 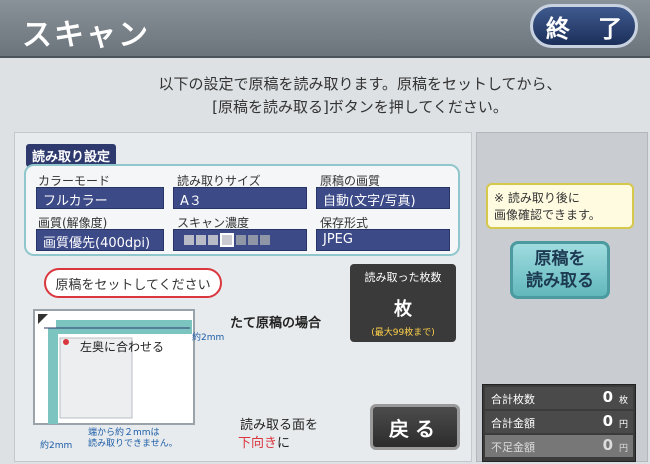 I want to click on instruction-line-2: [原稿を読み取る]ボタンを押してください。, so click(x=360, y=107).